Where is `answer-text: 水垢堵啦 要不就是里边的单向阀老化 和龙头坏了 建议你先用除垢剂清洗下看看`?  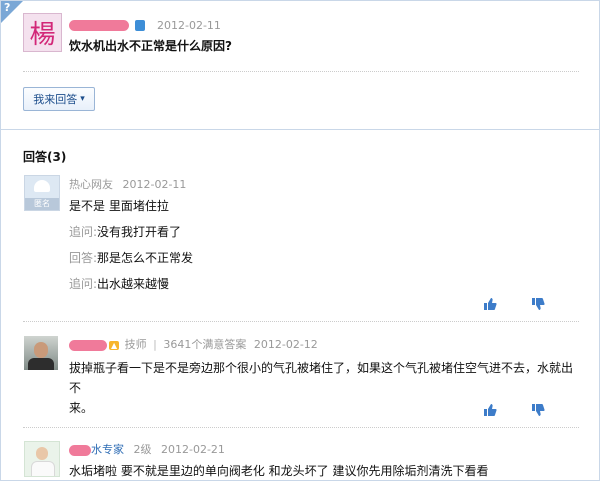 answer-text: 水垢堵啦 要不就是里边的单向阀老化 和龙头坏了 建议你先用除垢剂清洗下看看 is located at coordinates (279, 471).